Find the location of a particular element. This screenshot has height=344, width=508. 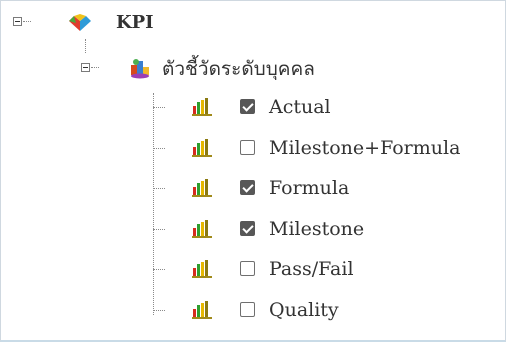

tree-node-group: ตัวชี้วัดระดับบุคคล is located at coordinates (253, 64).